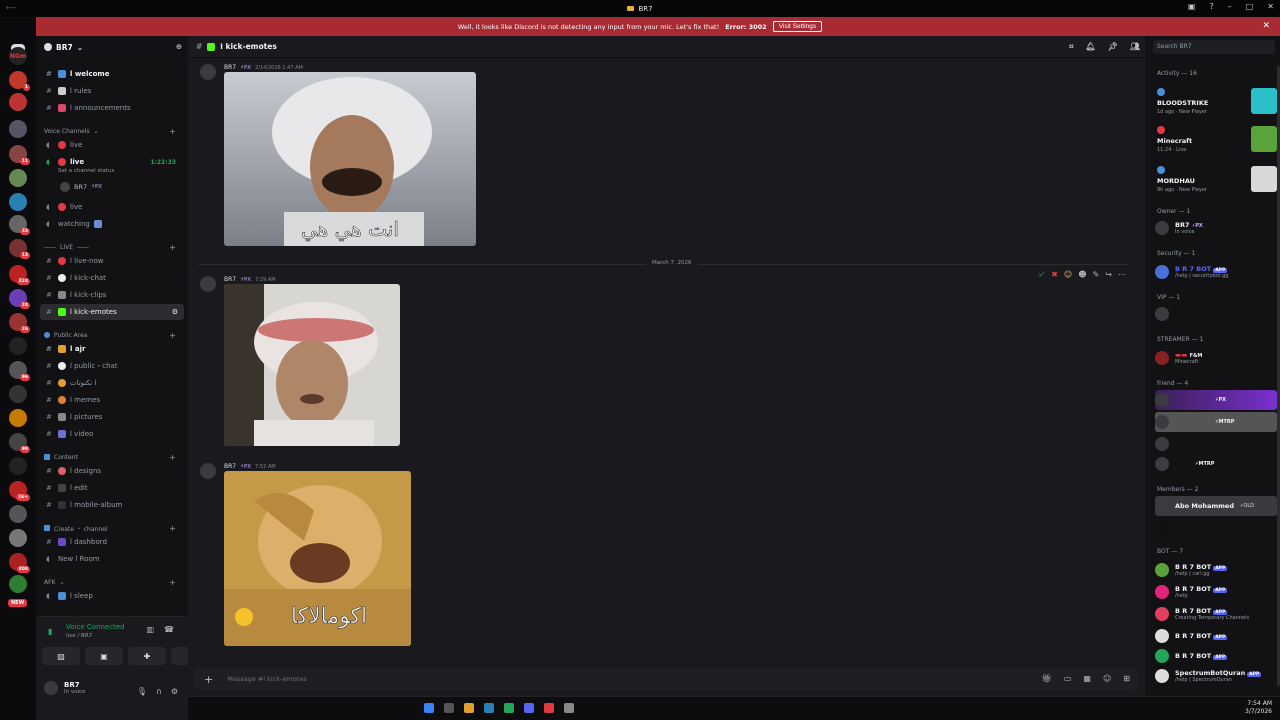 The image size is (1280, 720). I want to click on channel-dashbord: # ا dashbord, so click(112, 542).